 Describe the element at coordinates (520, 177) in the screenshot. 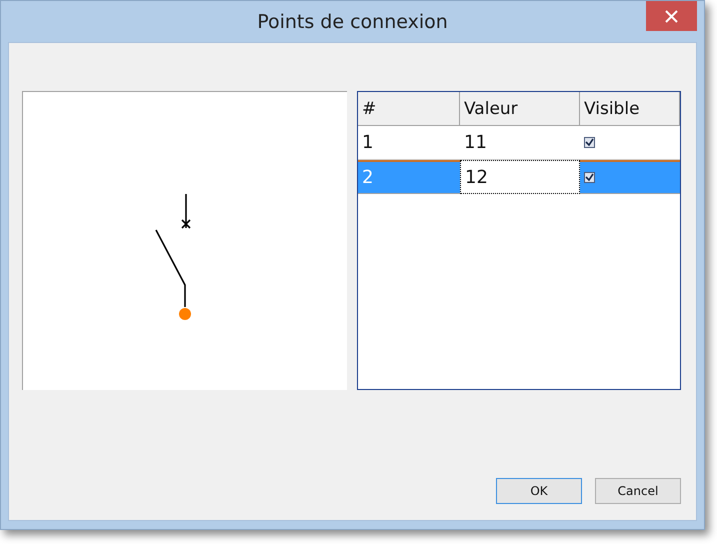

I see `table-cell: 12` at that location.